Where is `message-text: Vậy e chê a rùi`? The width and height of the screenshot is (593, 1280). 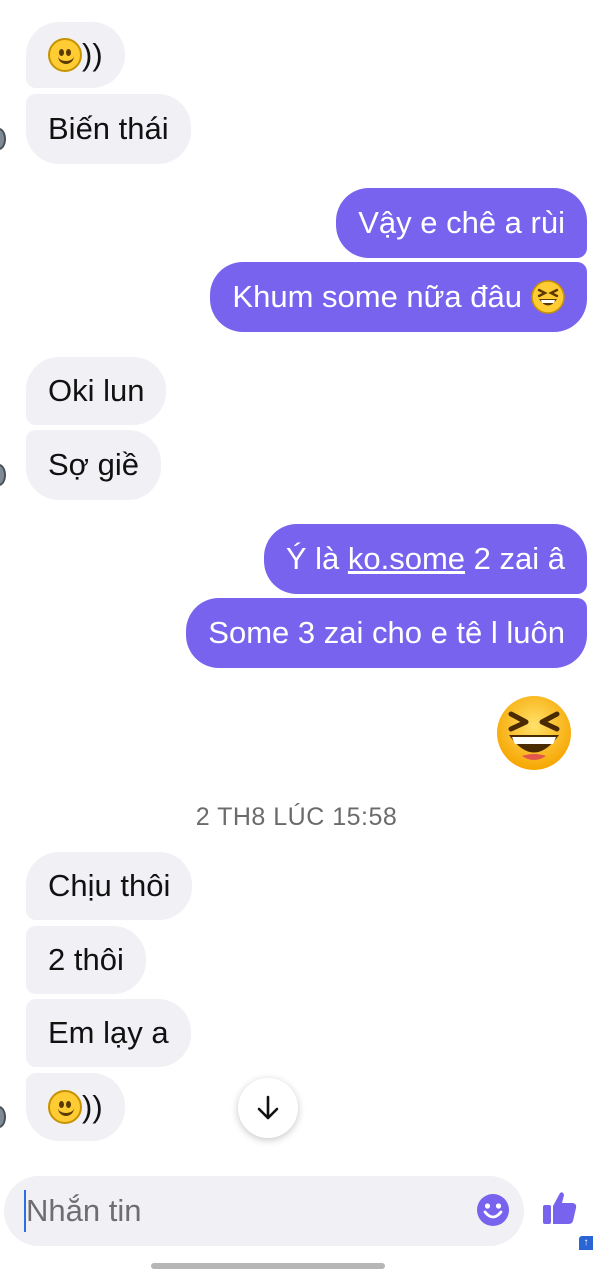 message-text: Vậy e chê a rùi is located at coordinates (461, 223).